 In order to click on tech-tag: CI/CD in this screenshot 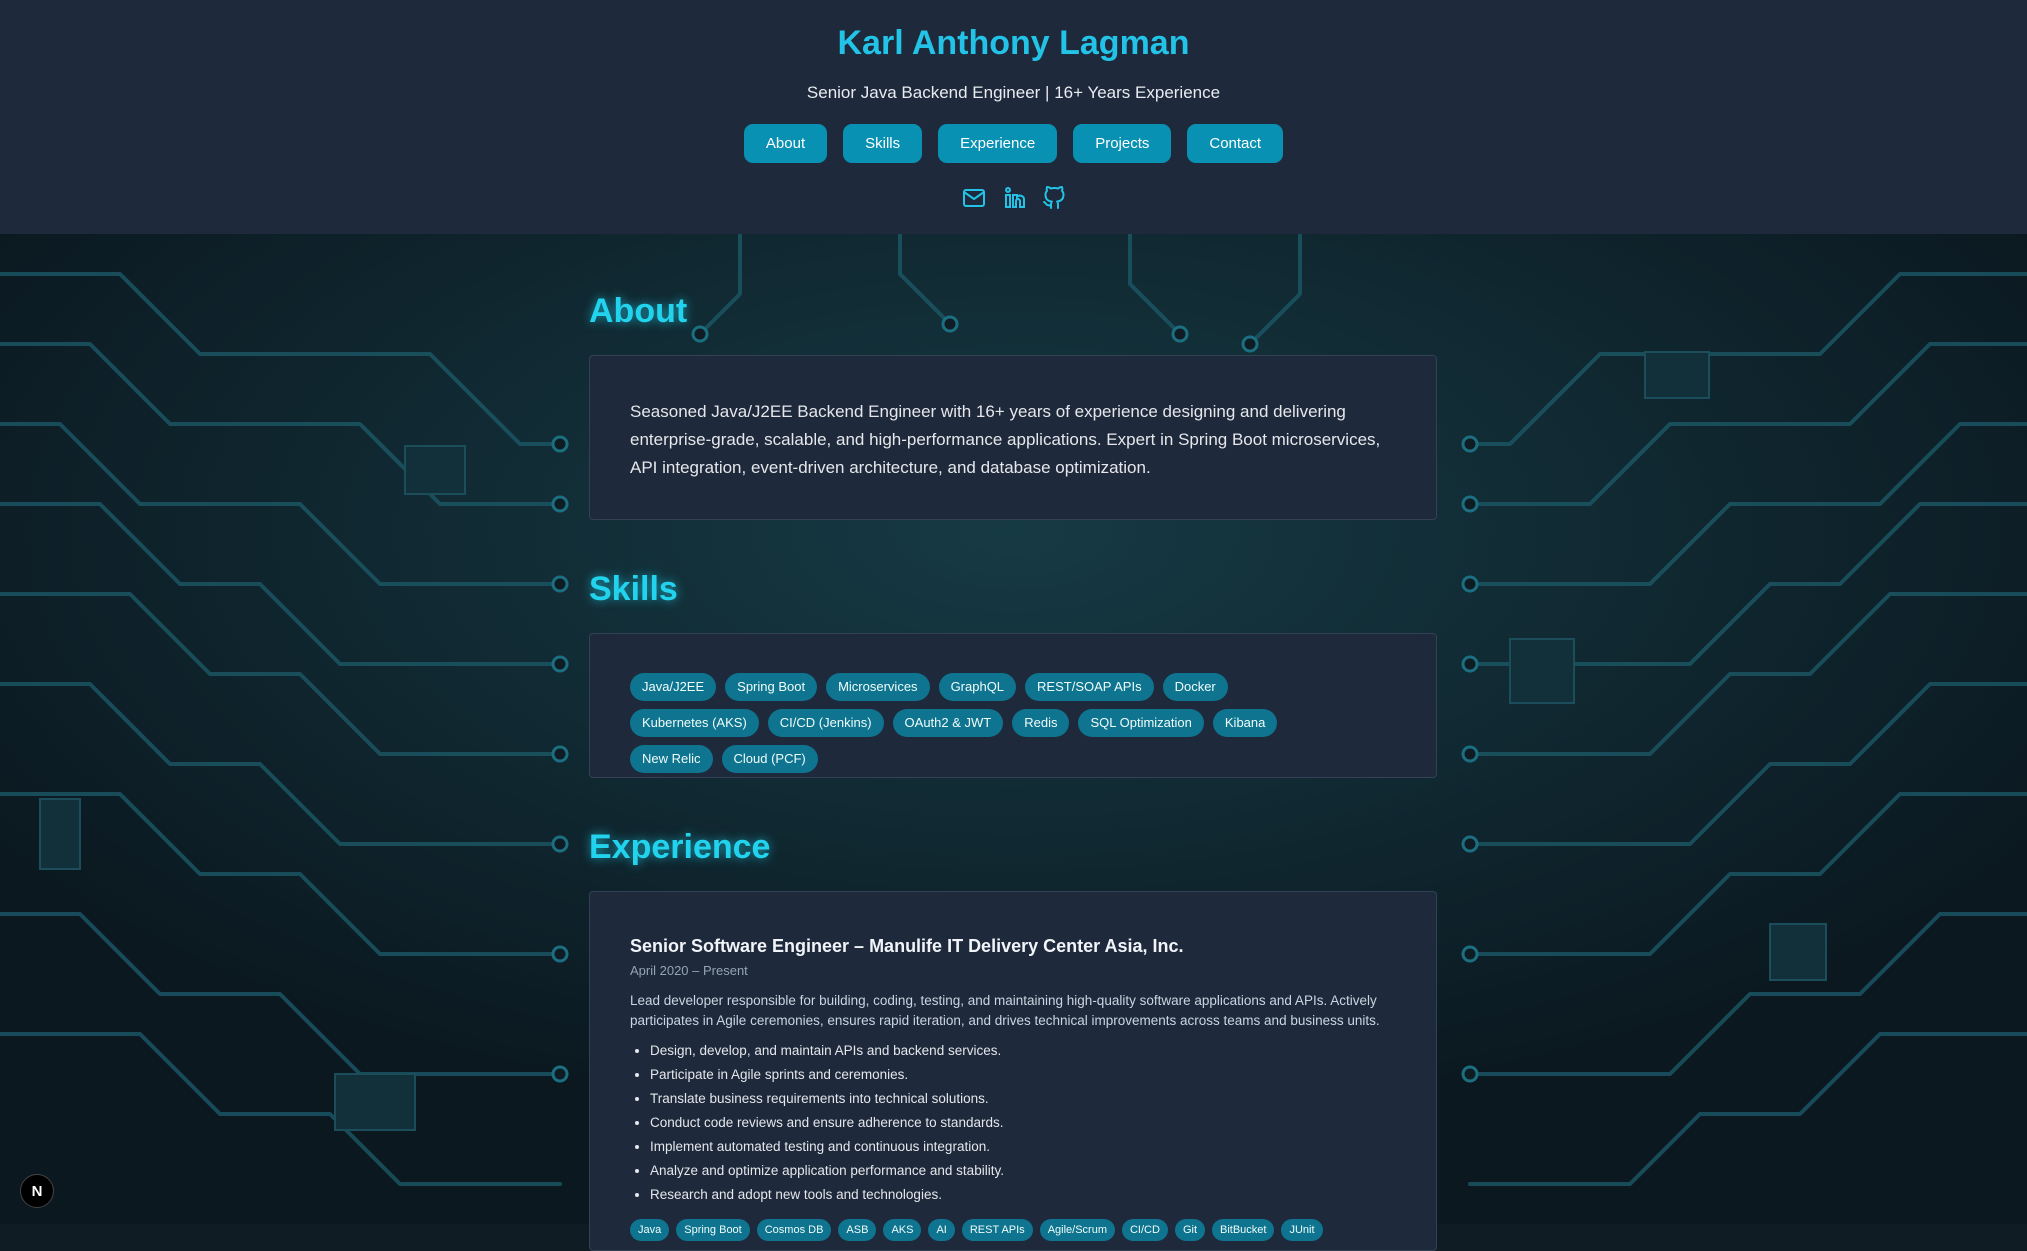, I will do `click(1144, 1230)`.